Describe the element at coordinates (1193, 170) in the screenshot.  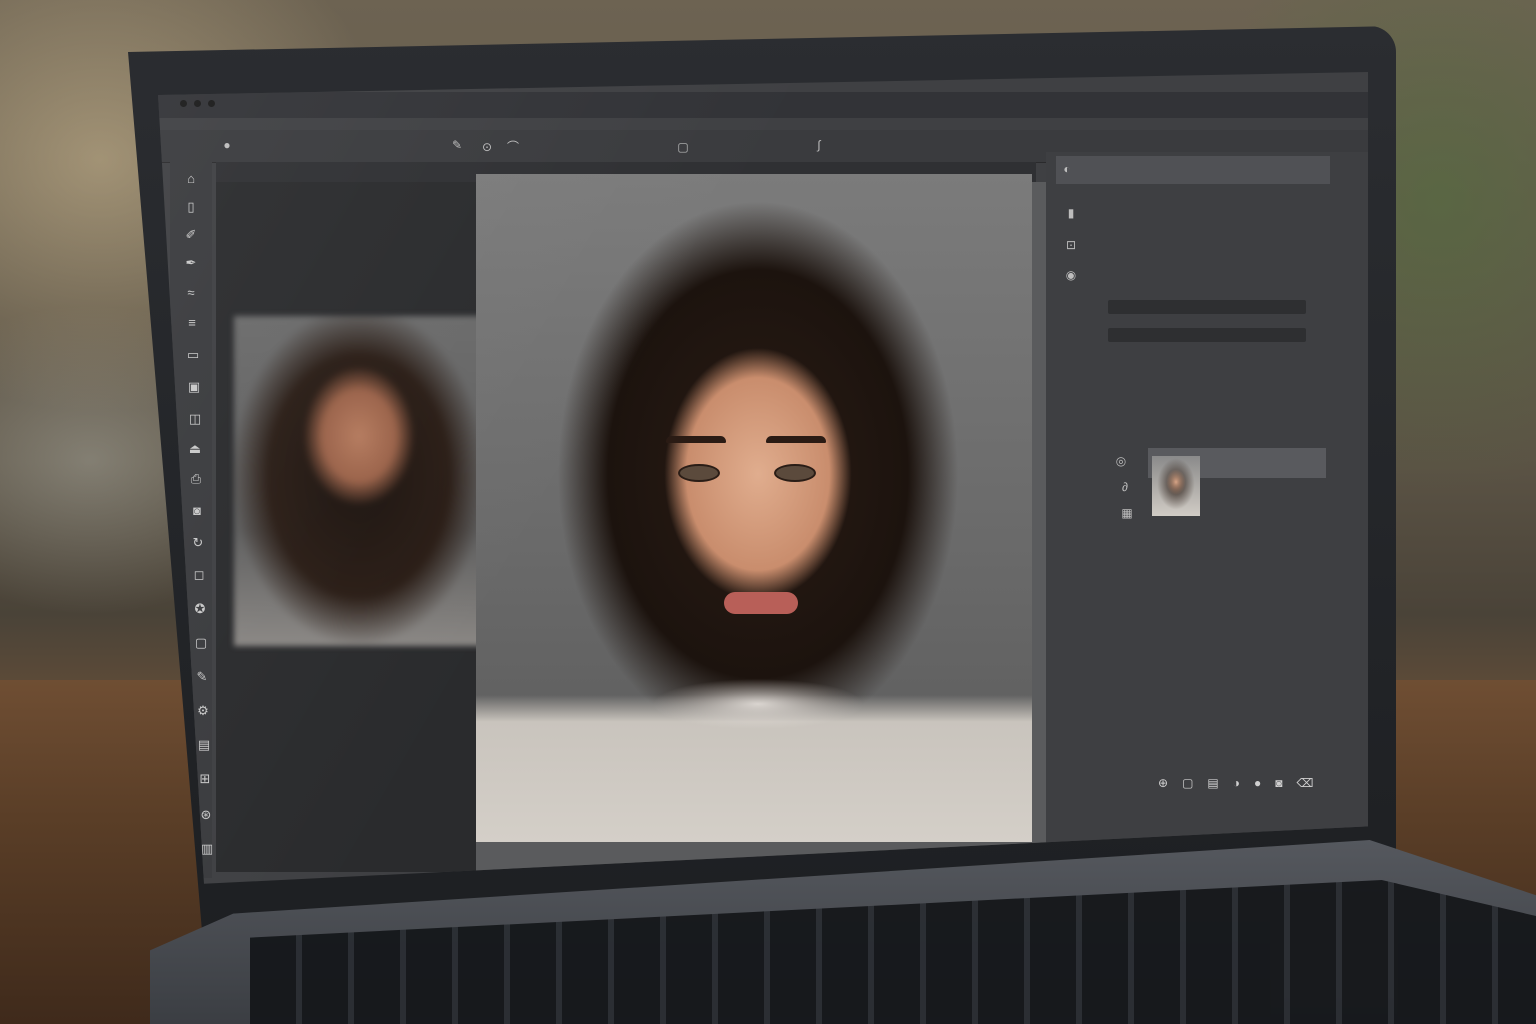
I see `panel-header` at that location.